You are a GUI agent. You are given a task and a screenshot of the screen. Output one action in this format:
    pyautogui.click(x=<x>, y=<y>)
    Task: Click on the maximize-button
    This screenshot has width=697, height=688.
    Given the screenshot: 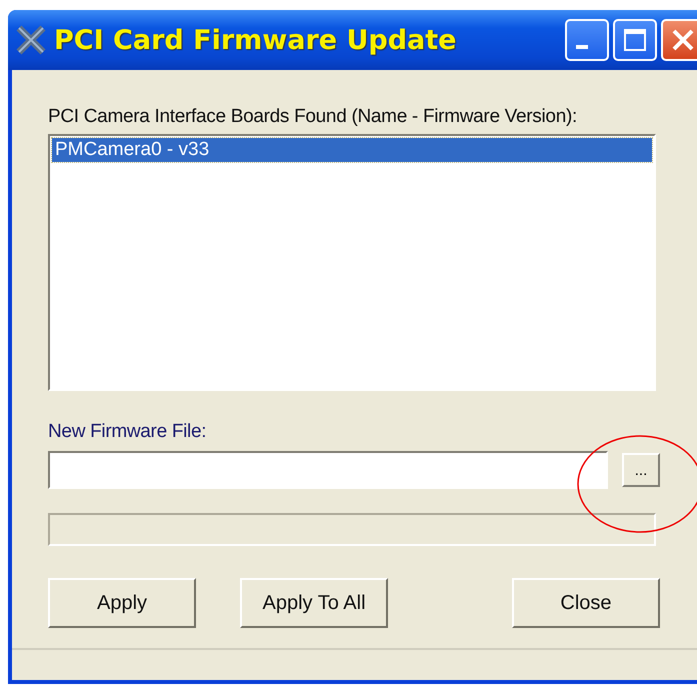 What is the action you would take?
    pyautogui.click(x=635, y=40)
    